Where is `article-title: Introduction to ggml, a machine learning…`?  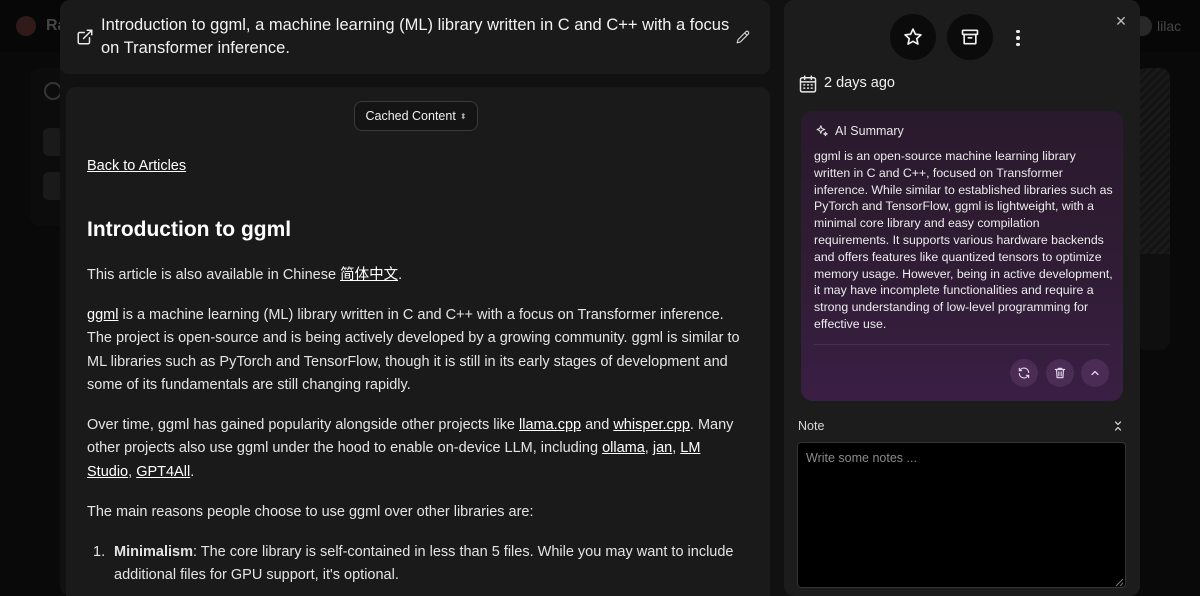
article-title: Introduction to ggml, a machine learning… is located at coordinates (415, 36).